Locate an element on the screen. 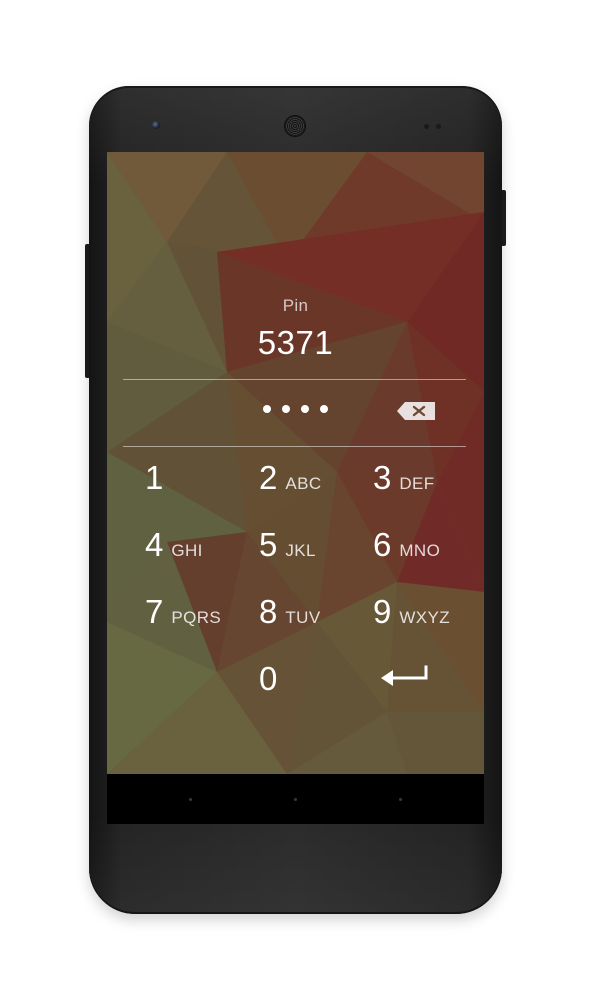  key-4: 4 GHI is located at coordinates (174, 545).